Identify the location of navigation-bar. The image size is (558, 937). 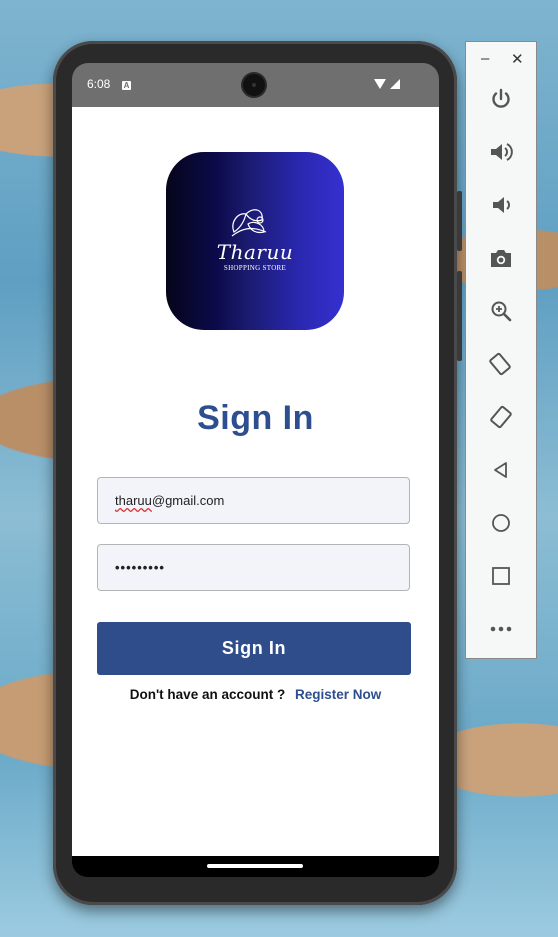
(255, 866).